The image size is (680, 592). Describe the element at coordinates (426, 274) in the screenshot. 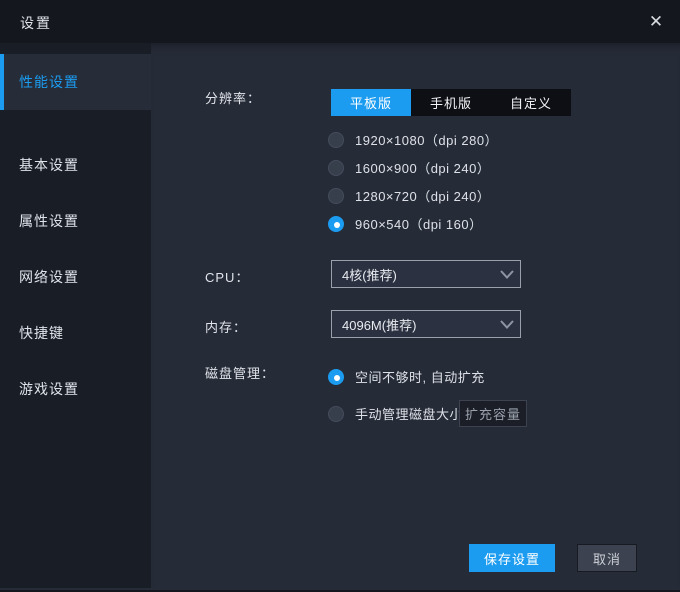

I see `cpu-dropdown: 4核(推荐)` at that location.